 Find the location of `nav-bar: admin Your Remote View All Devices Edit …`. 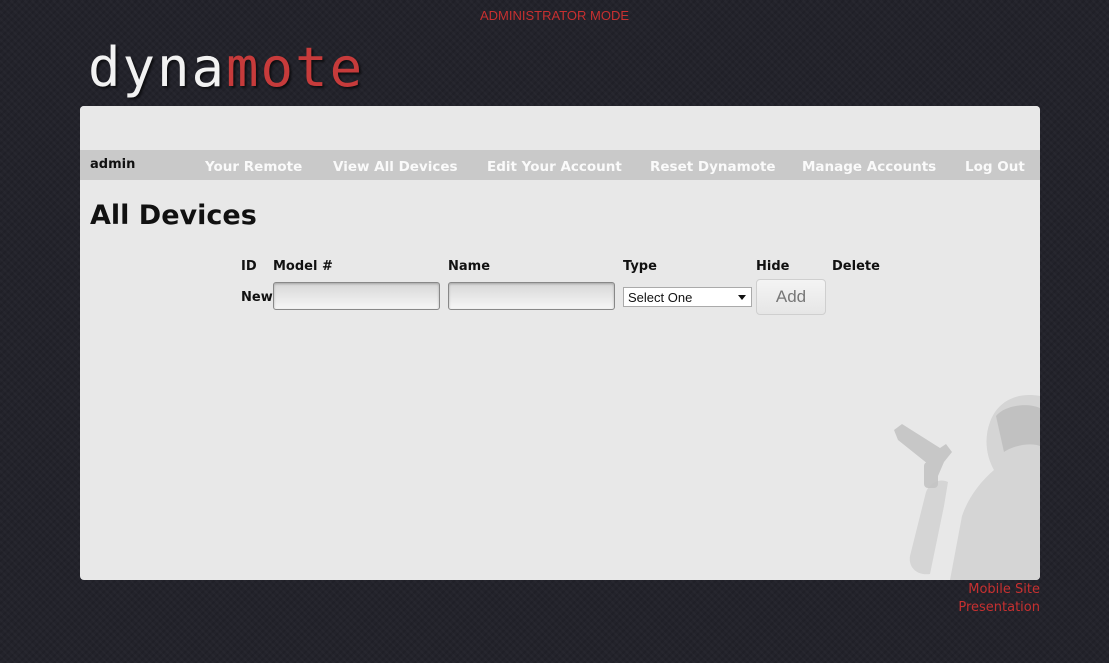

nav-bar: admin Your Remote View All Devices Edit … is located at coordinates (560, 165).